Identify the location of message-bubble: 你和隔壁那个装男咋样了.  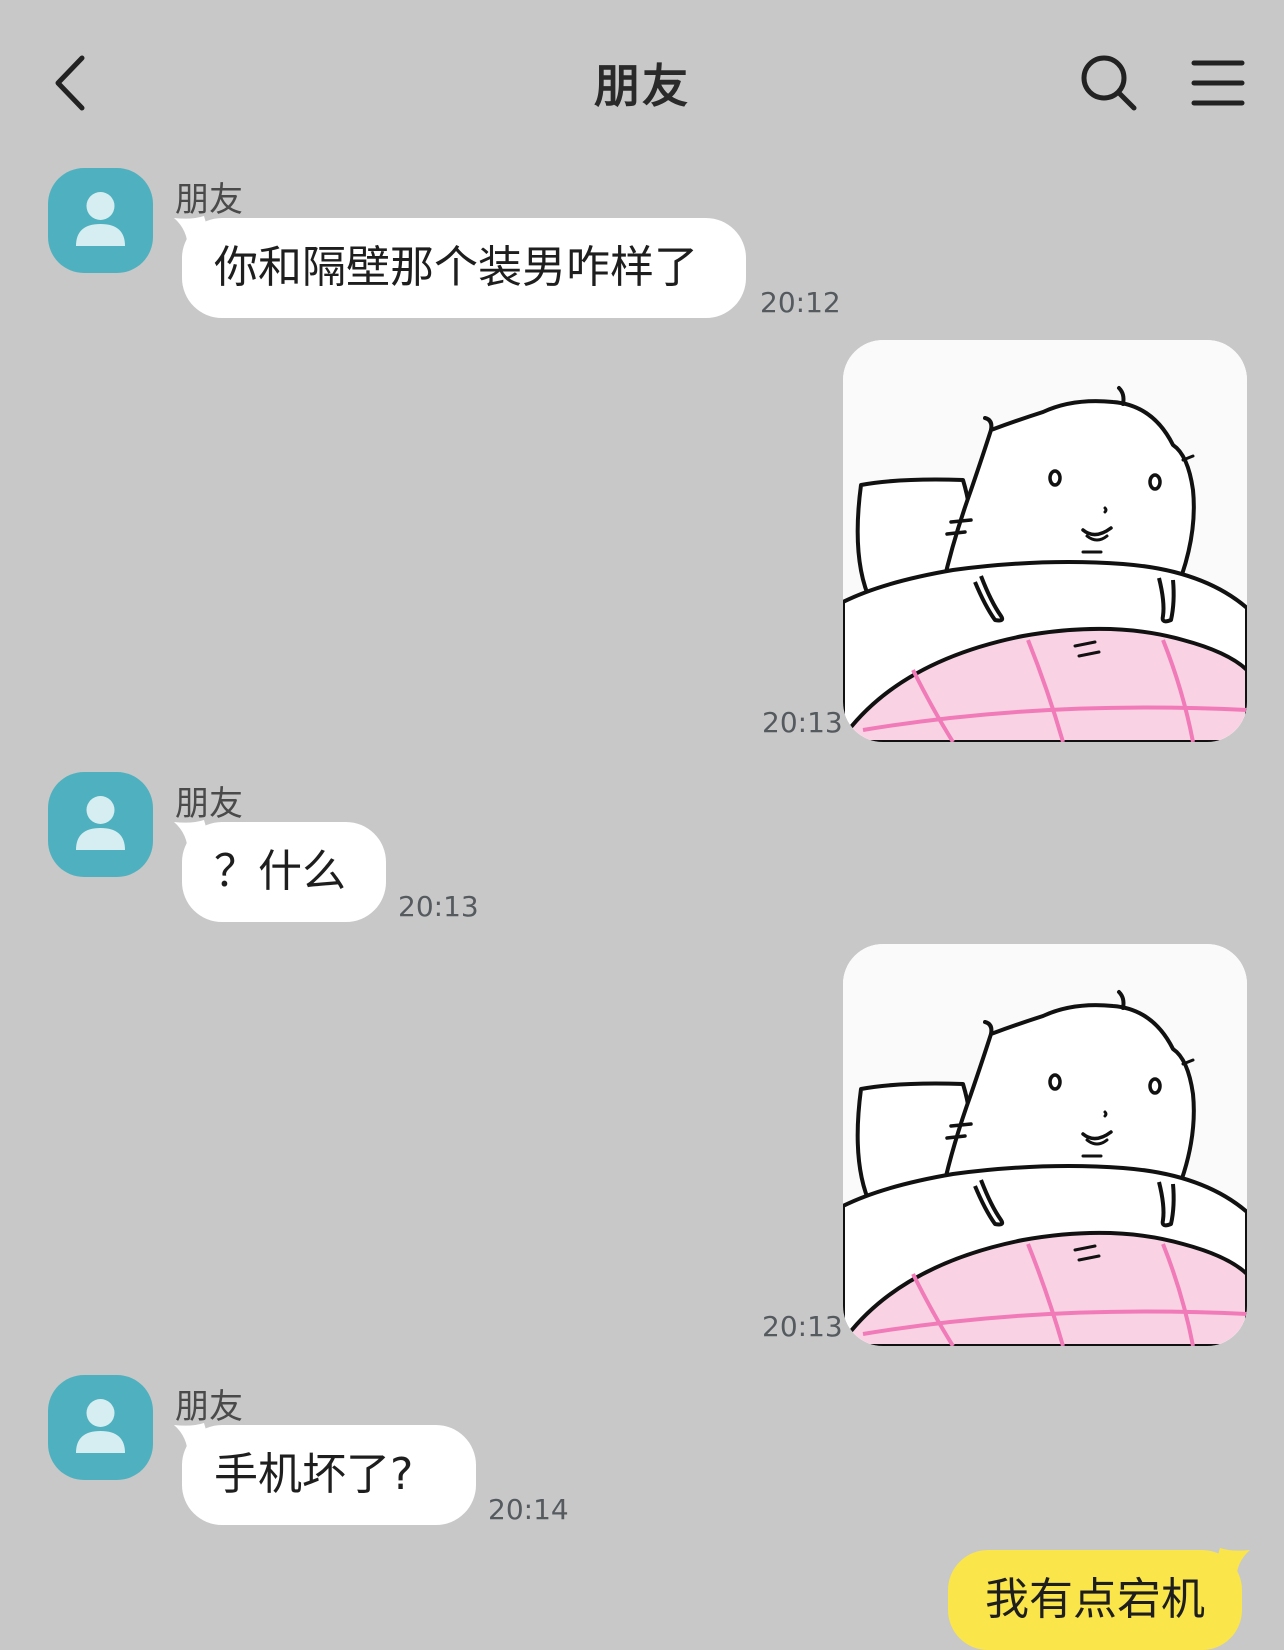
(464, 268).